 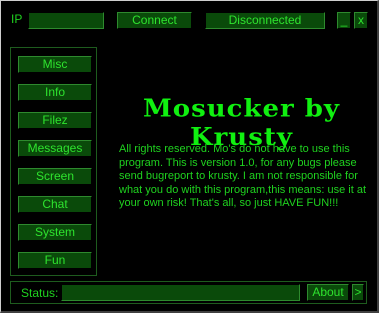 I want to click on about-button: About, so click(x=328, y=292).